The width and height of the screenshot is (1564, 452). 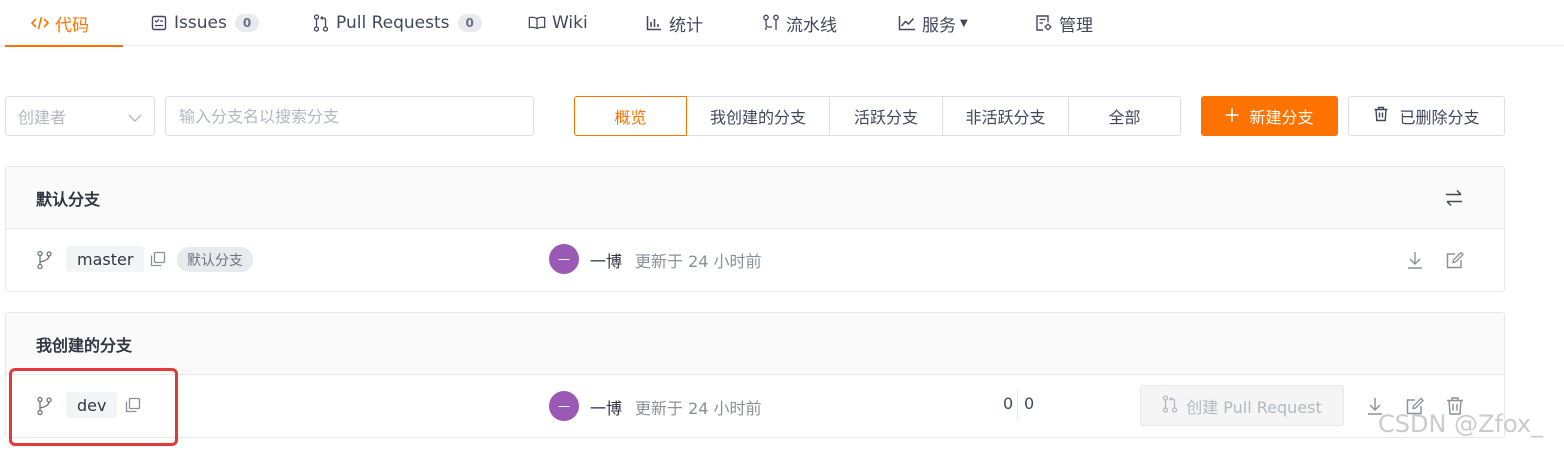 I want to click on switch-default-branch-icon, so click(x=1454, y=200).